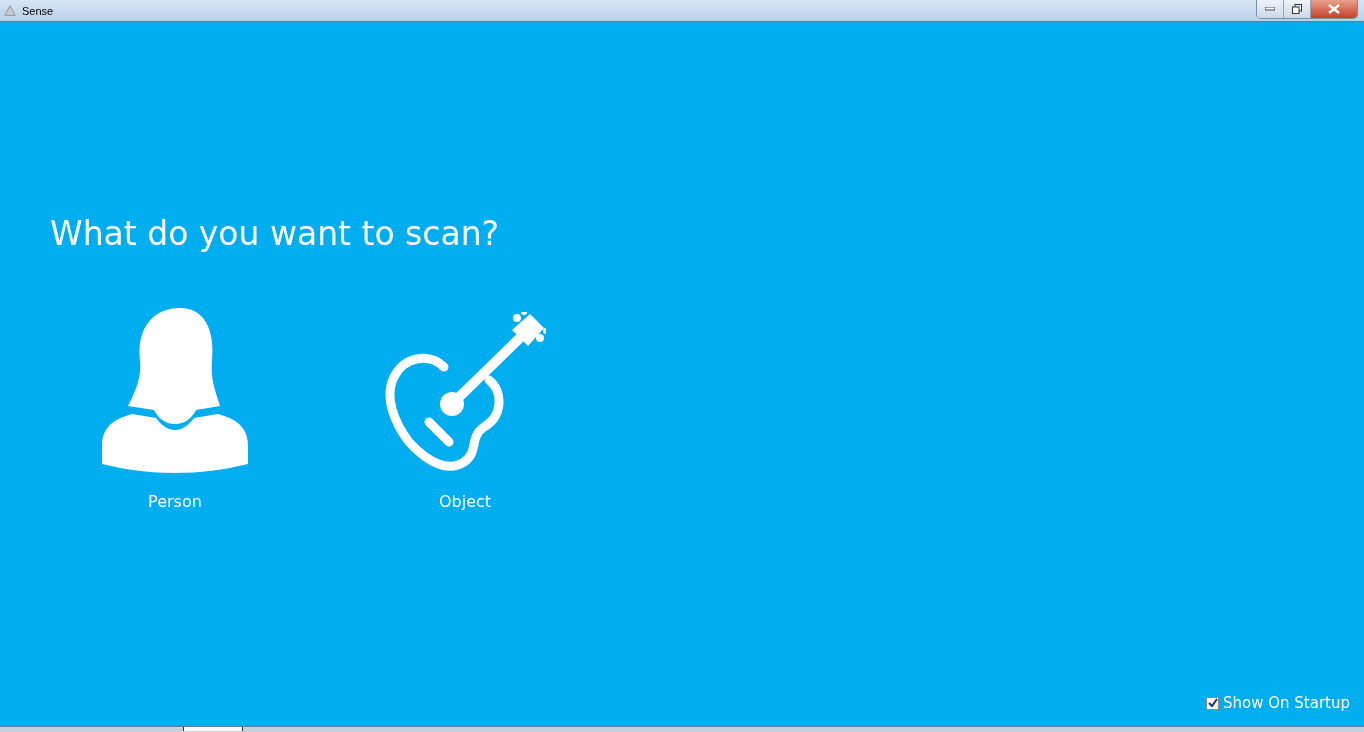  Describe the element at coordinates (175, 501) in the screenshot. I see `choice-label: Person` at that location.